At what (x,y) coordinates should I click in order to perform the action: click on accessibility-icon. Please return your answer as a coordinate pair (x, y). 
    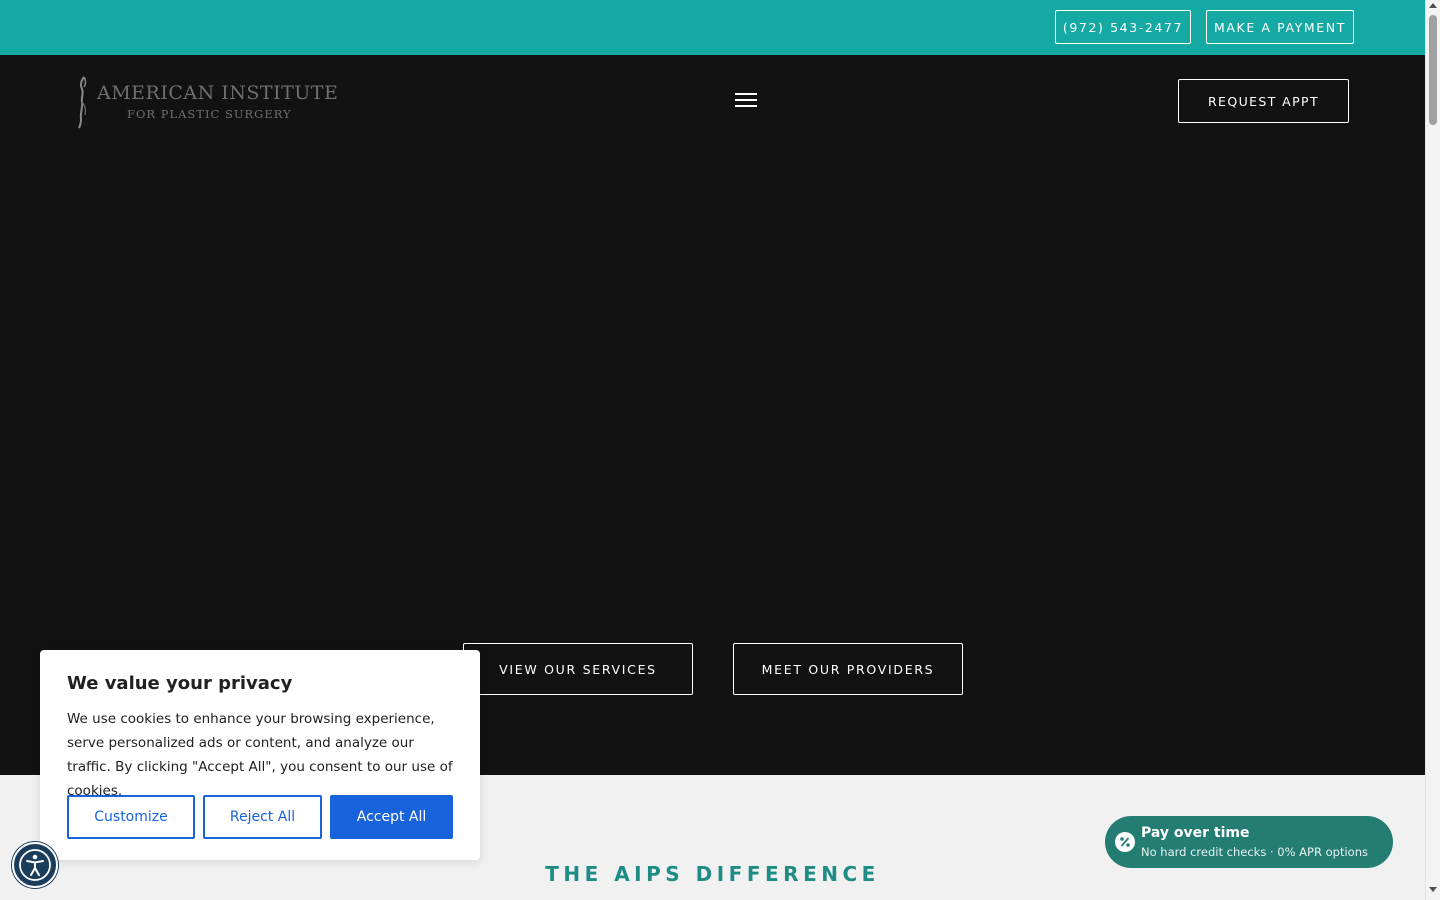
    Looking at the image, I should click on (35, 865).